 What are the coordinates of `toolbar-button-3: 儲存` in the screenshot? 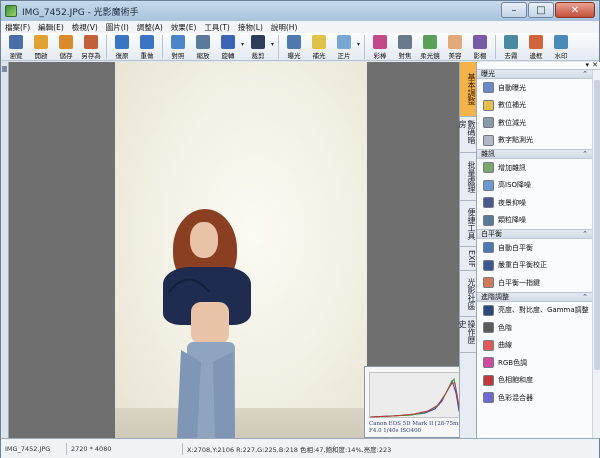 It's located at (66, 47).